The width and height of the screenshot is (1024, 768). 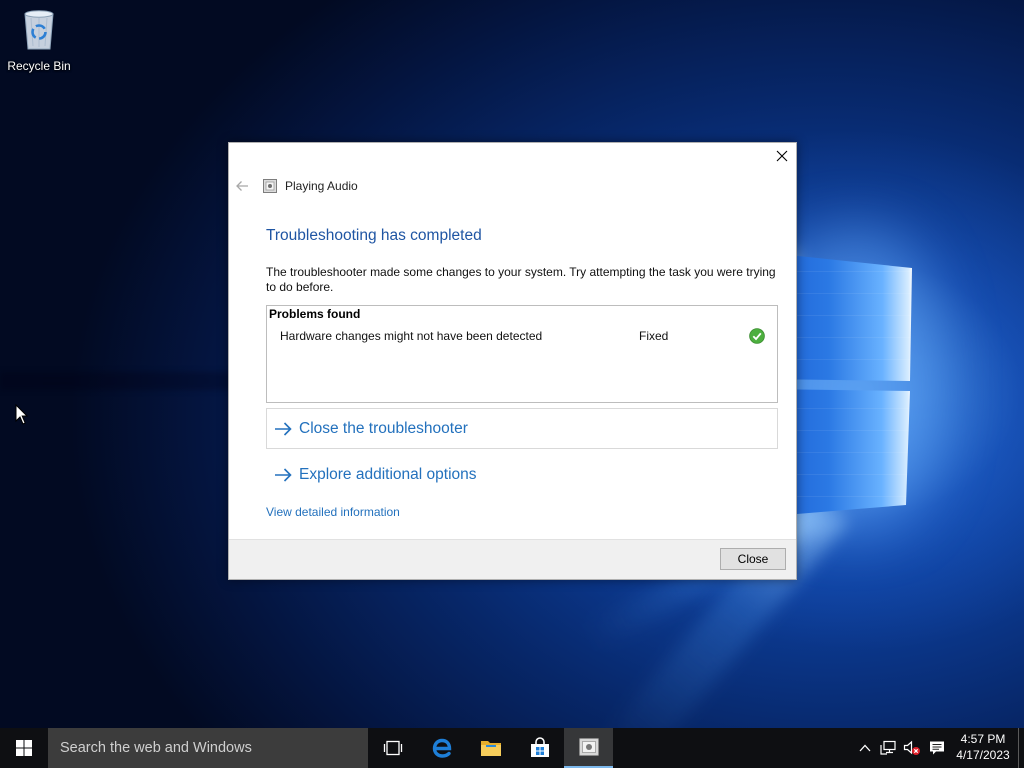 What do you see at coordinates (522, 474) in the screenshot?
I see `explore-options-link: Explore additional options` at bounding box center [522, 474].